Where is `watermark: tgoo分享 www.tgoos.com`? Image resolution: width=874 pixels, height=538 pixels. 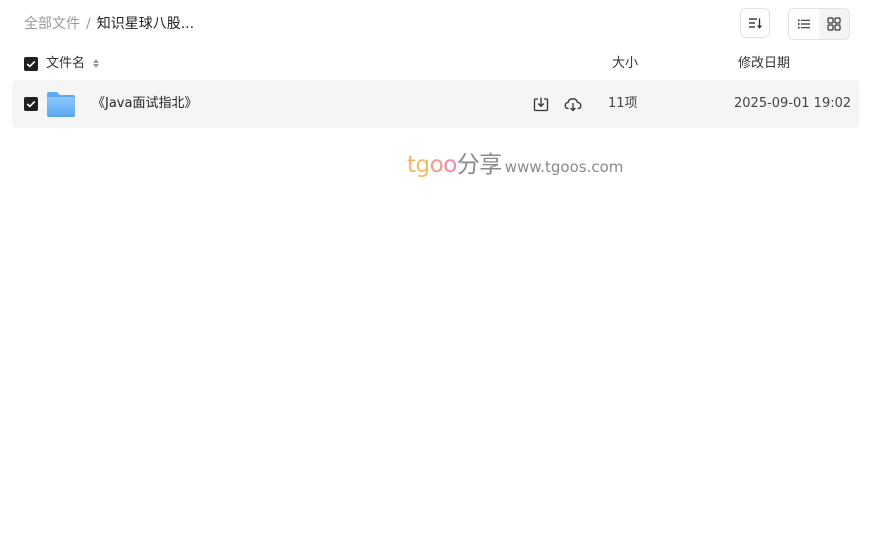
watermark: tgoo分享 www.tgoos.com is located at coordinates (515, 162).